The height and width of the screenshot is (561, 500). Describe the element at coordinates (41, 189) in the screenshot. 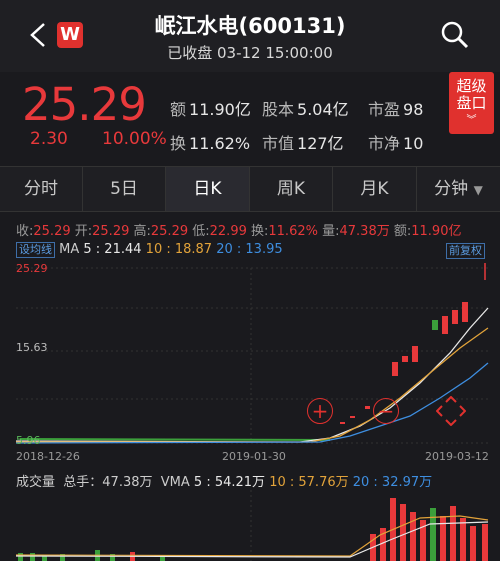

I see `tab-intraday: 分时` at that location.